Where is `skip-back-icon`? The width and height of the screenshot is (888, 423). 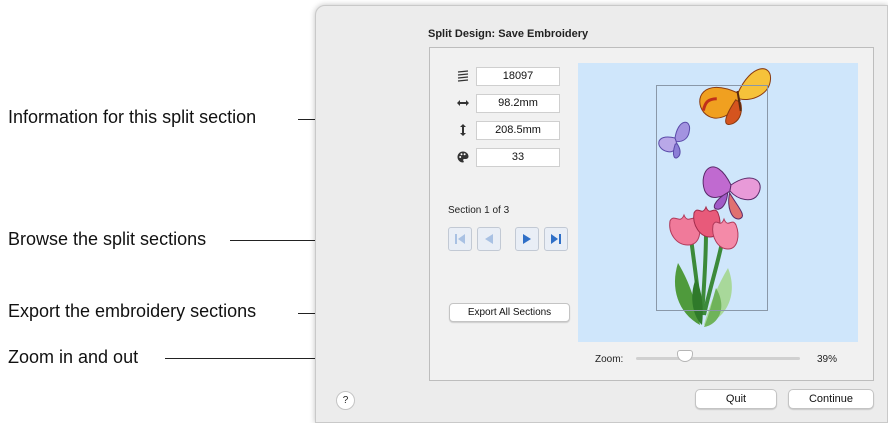
skip-back-icon is located at coordinates (460, 239).